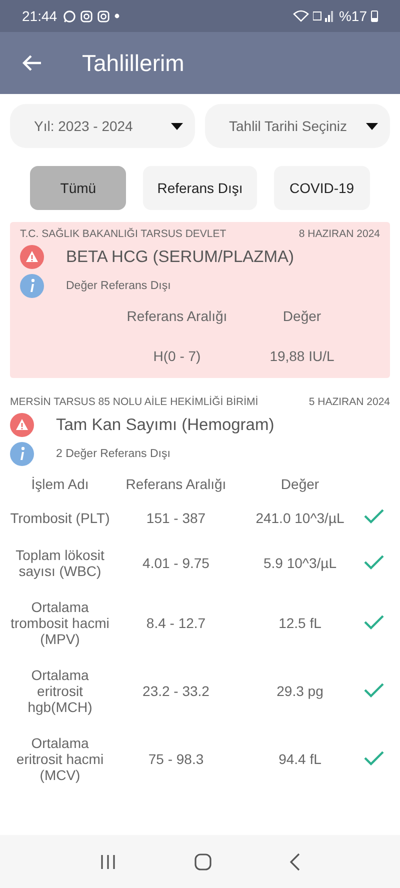 This screenshot has width=400, height=888. I want to click on result-note: 2 Değer Referans Dışı, so click(113, 454).